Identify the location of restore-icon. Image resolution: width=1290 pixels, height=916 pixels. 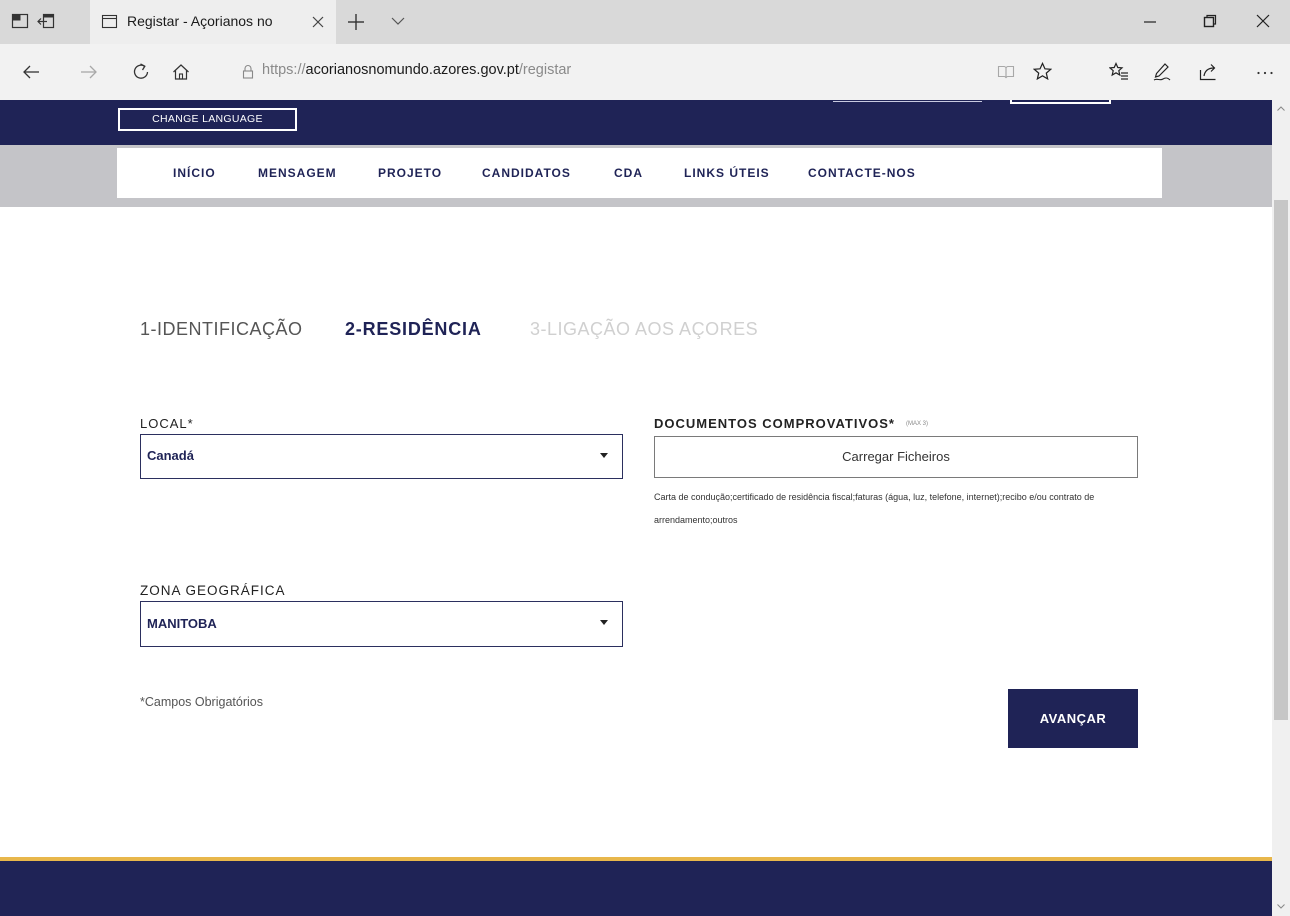
(1210, 21).